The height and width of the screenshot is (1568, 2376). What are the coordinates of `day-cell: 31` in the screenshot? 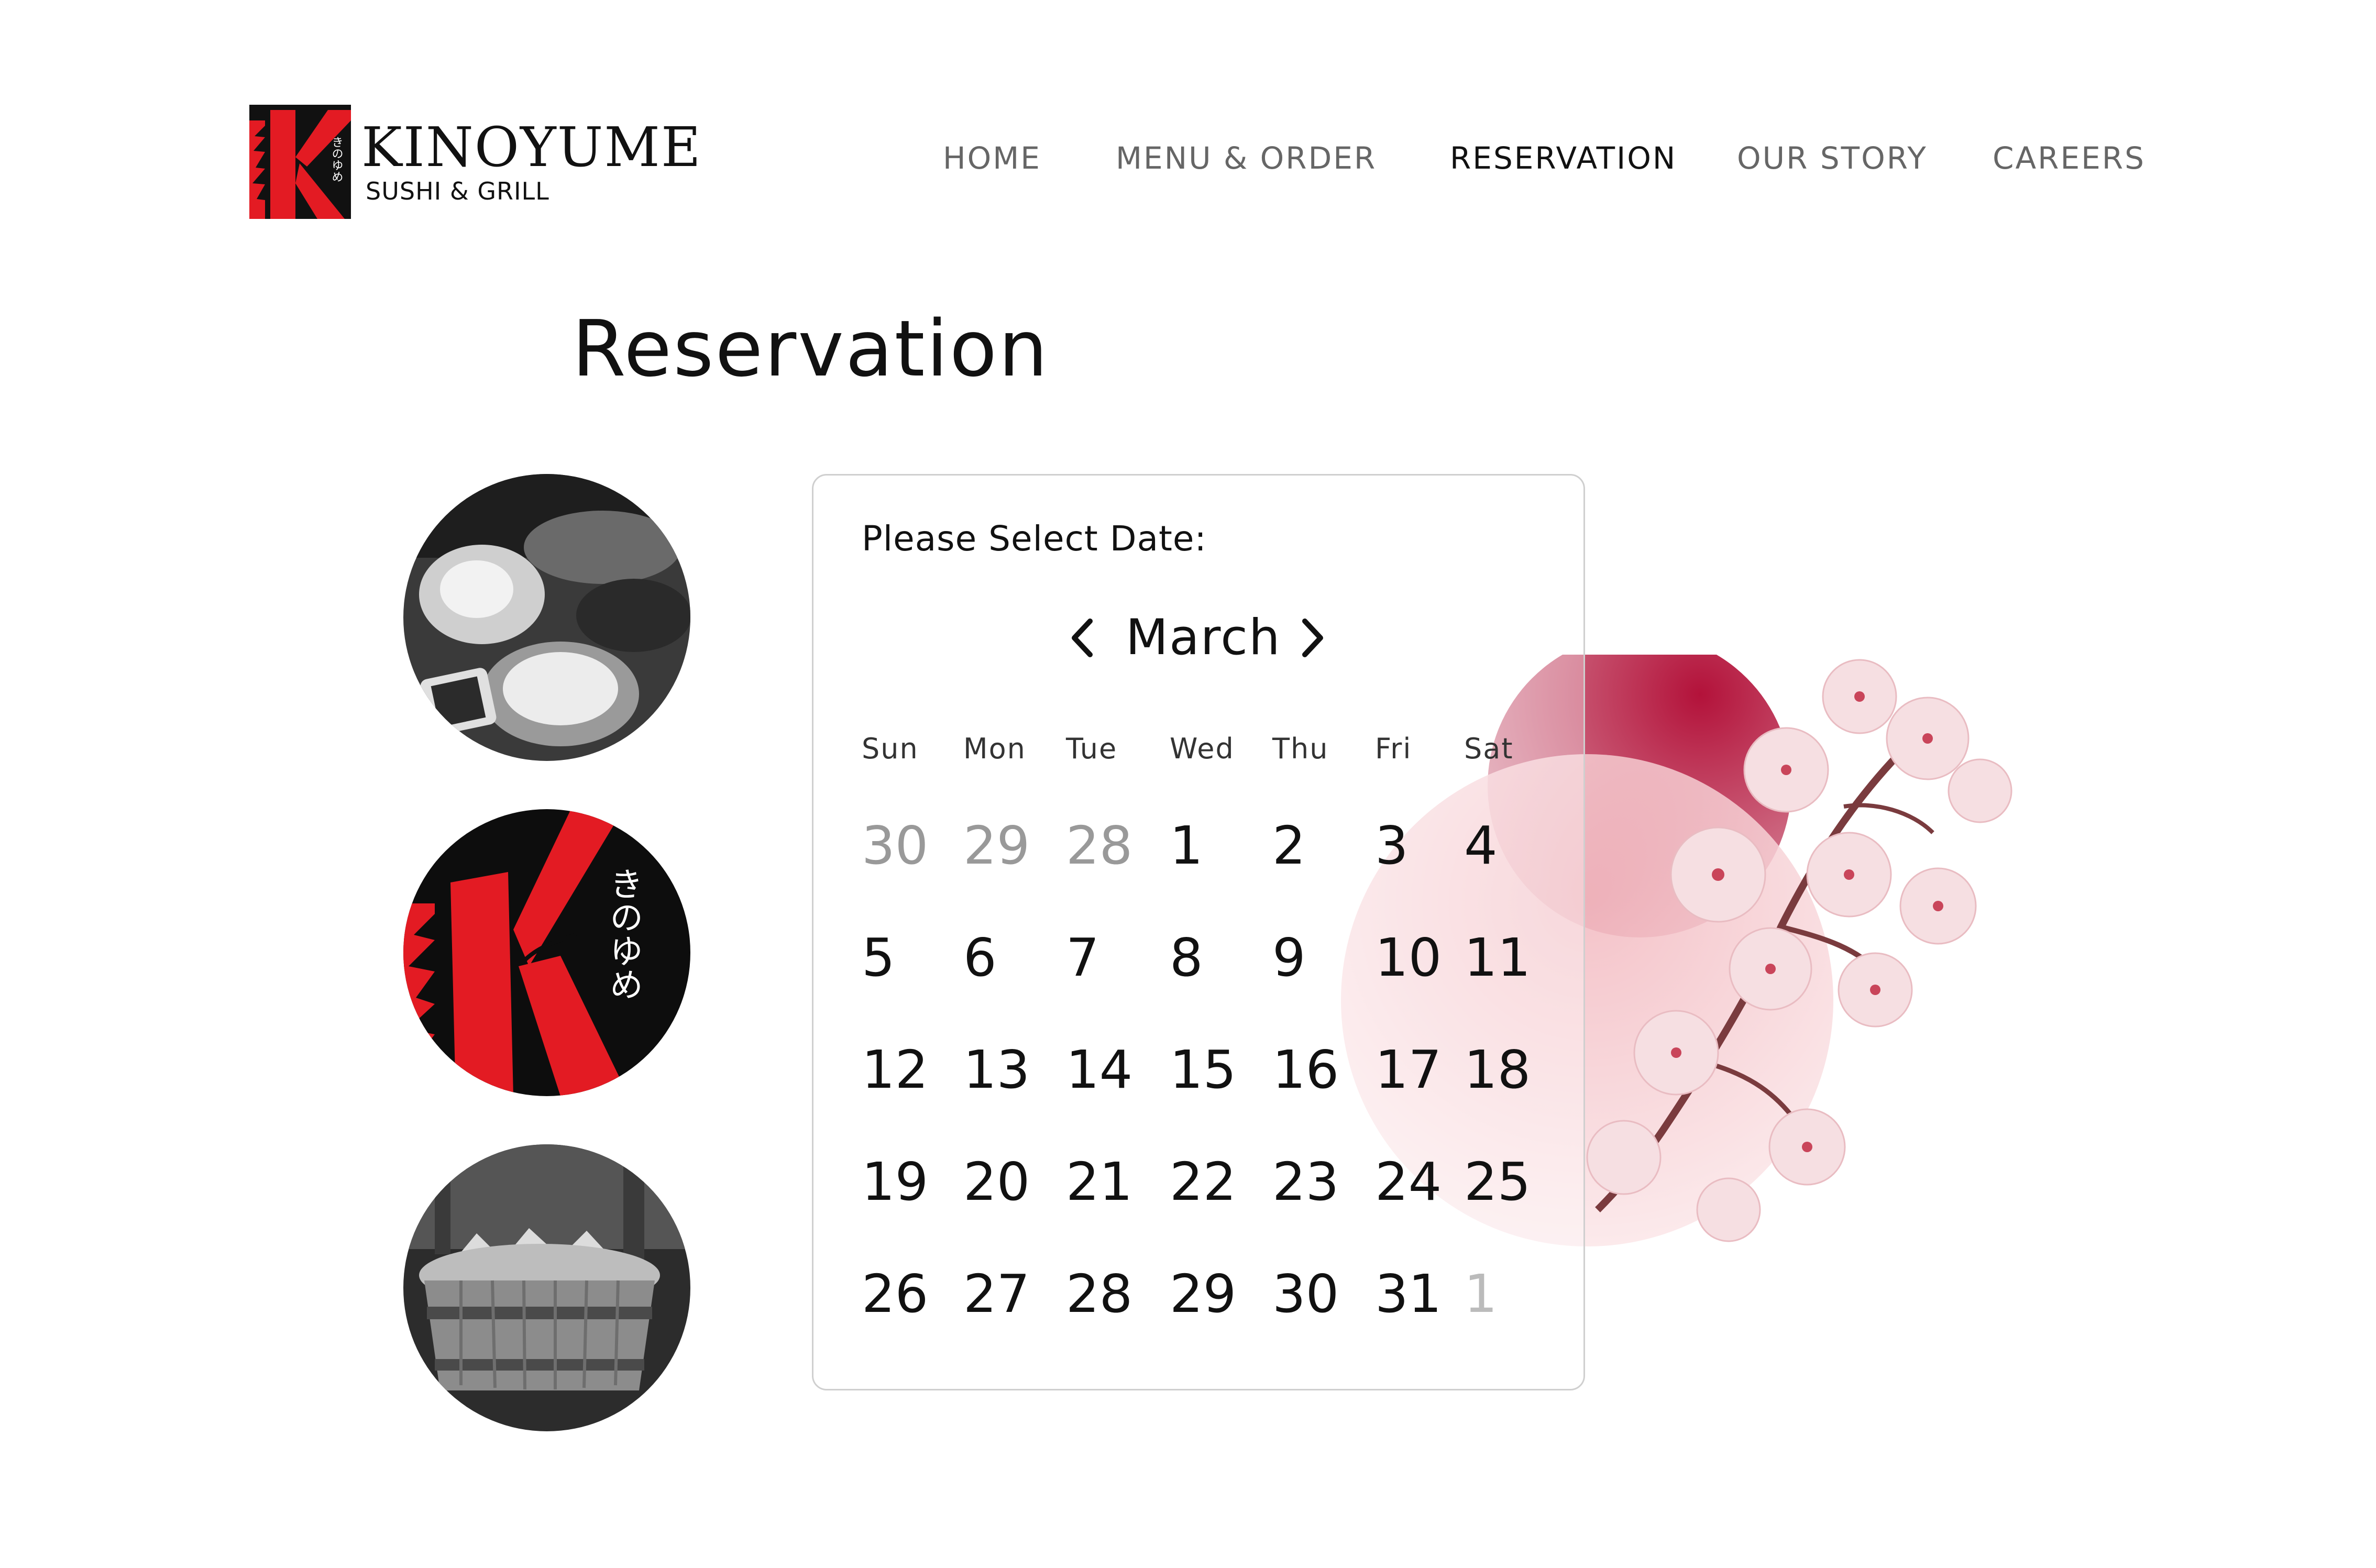 It's located at (1408, 1294).